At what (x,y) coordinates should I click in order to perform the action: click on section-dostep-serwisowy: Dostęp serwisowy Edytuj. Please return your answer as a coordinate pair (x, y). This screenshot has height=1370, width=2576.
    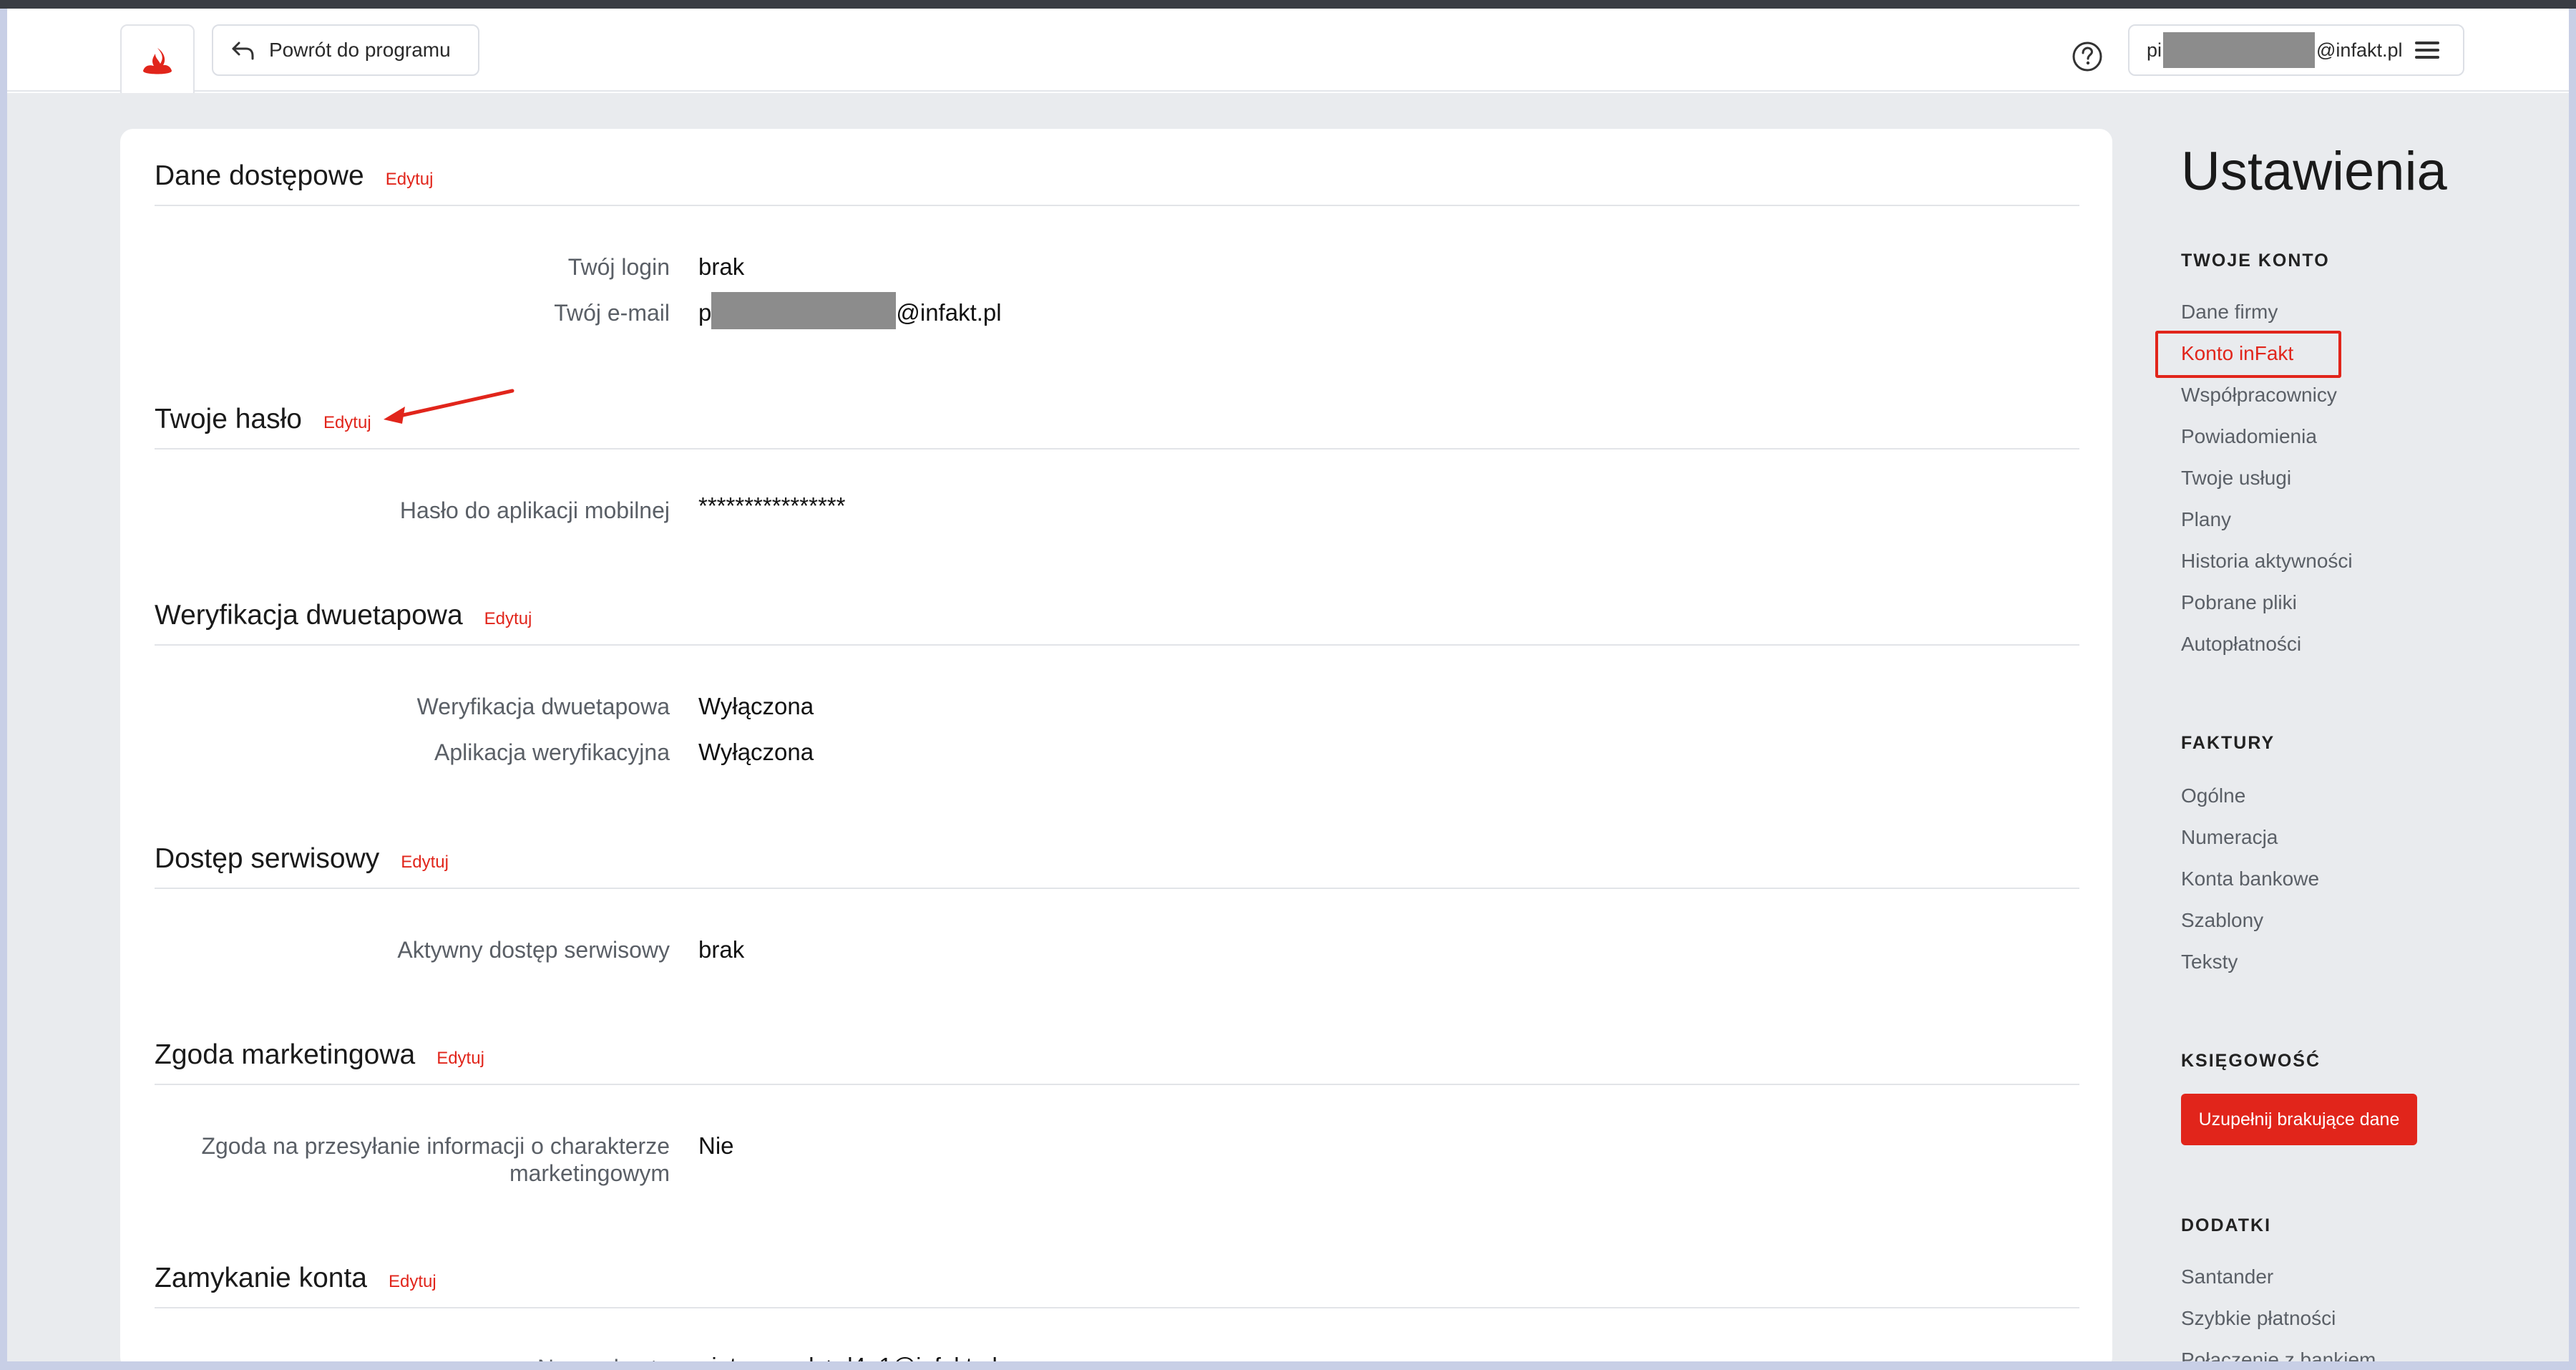
    Looking at the image, I should click on (302, 859).